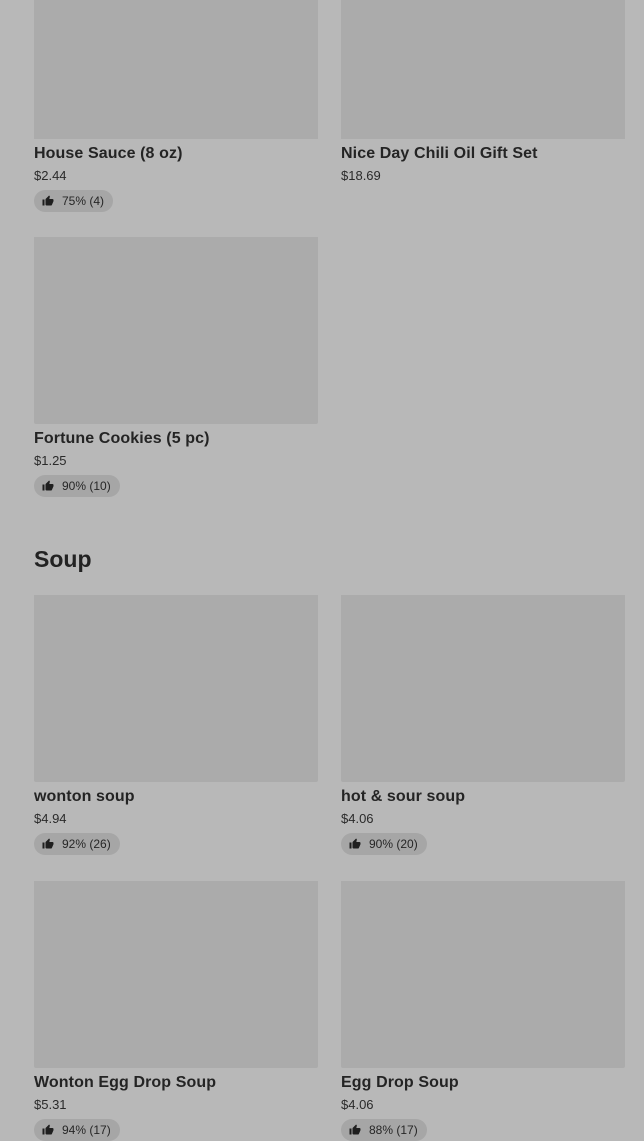 This screenshot has width=644, height=1141. Describe the element at coordinates (439, 153) in the screenshot. I see `menu-item-name: Nice Day Chili Oil Gift Set` at that location.